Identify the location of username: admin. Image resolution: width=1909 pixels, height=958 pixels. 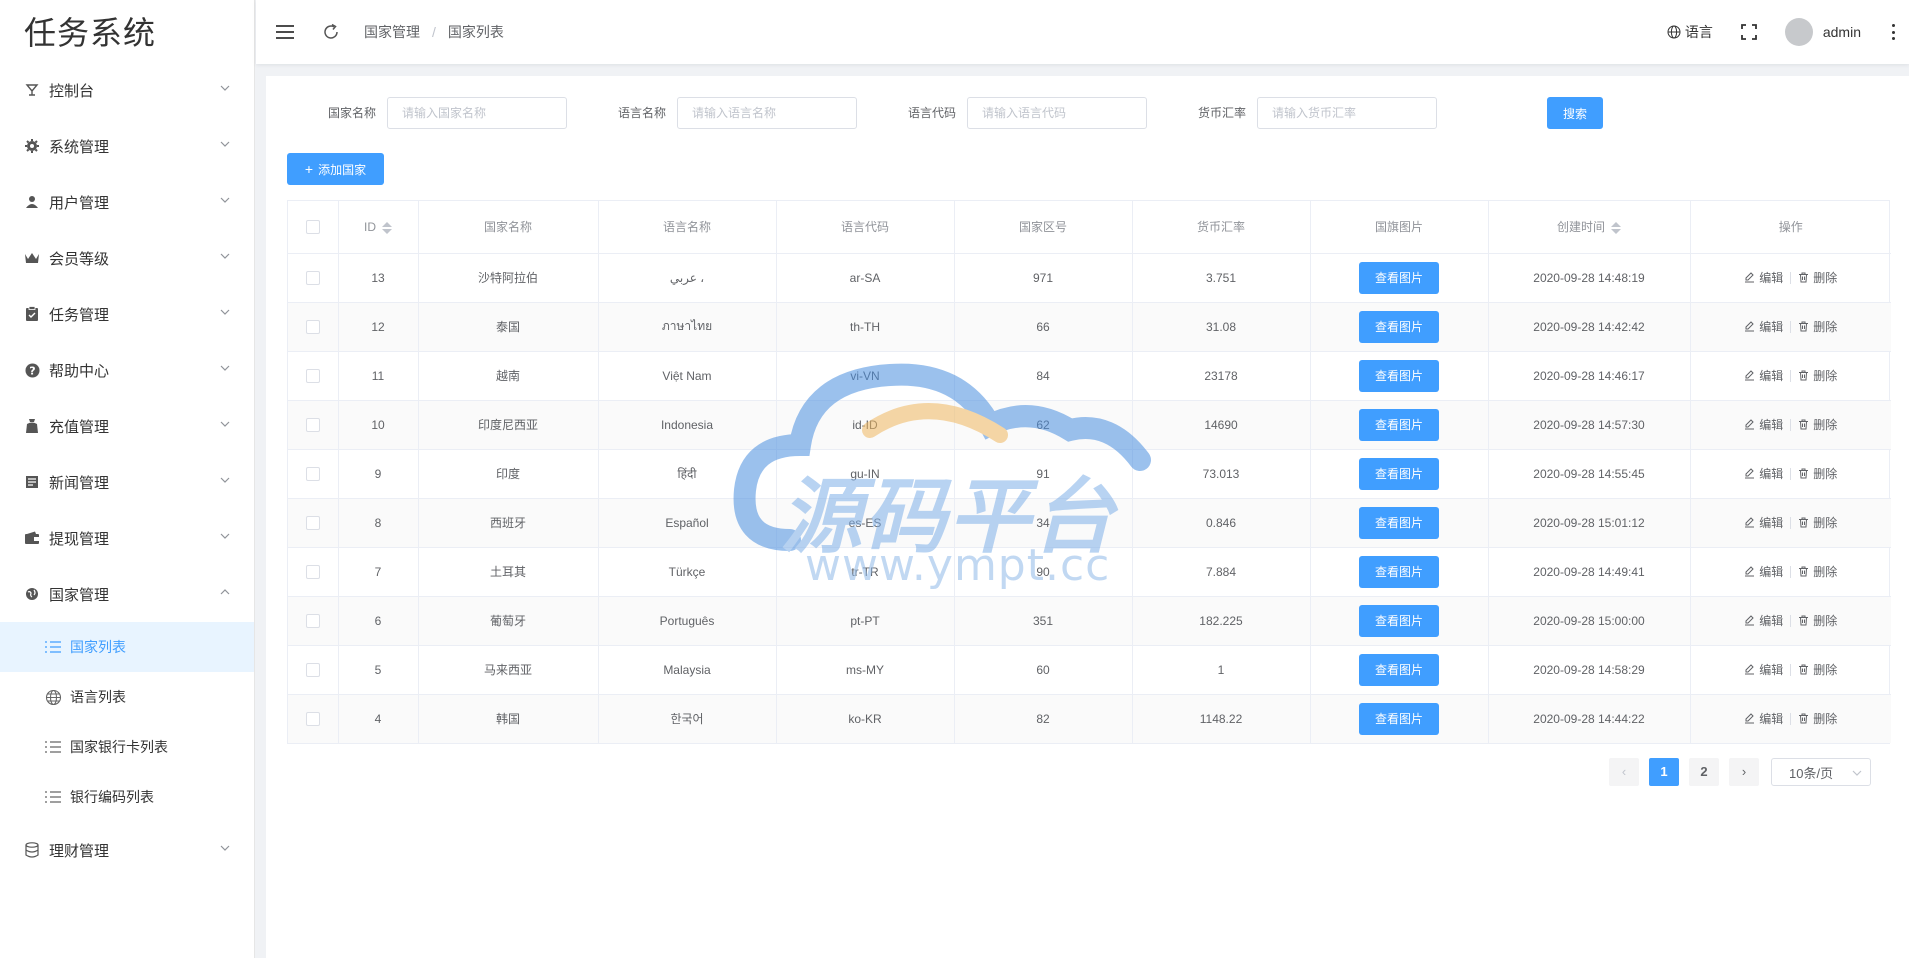
(1842, 32).